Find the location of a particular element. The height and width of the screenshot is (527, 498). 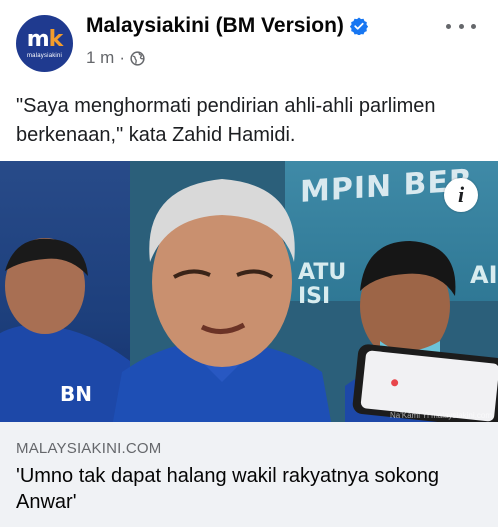

info-icon: i is located at coordinates (461, 195).